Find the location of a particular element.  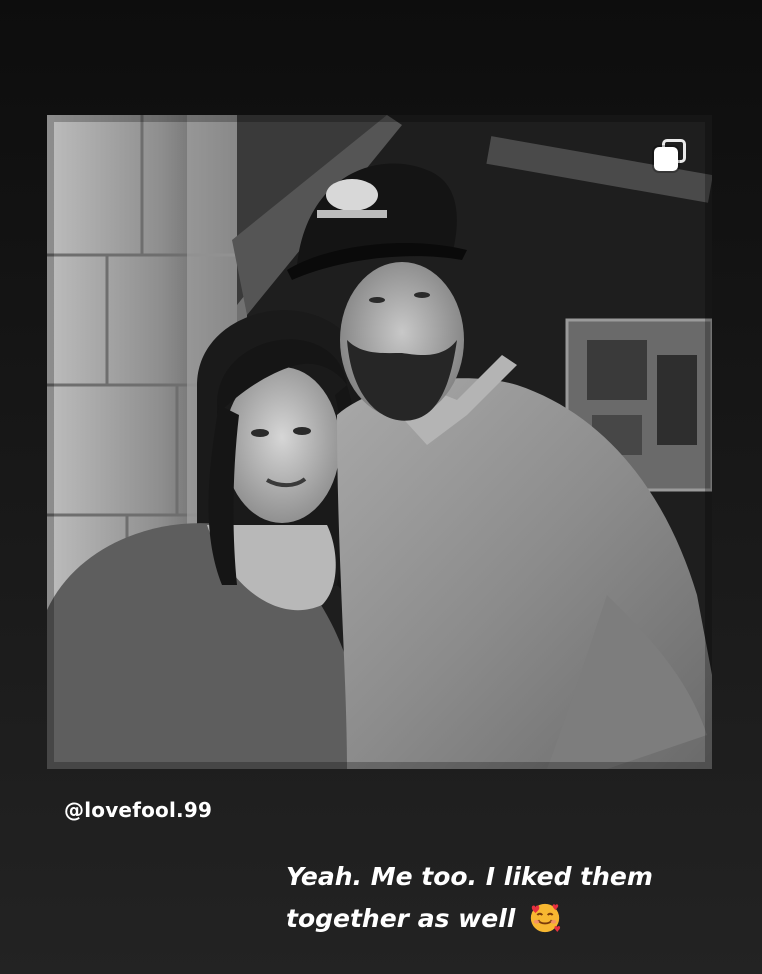

mention-link: @lovefool.99 is located at coordinates (138, 810).